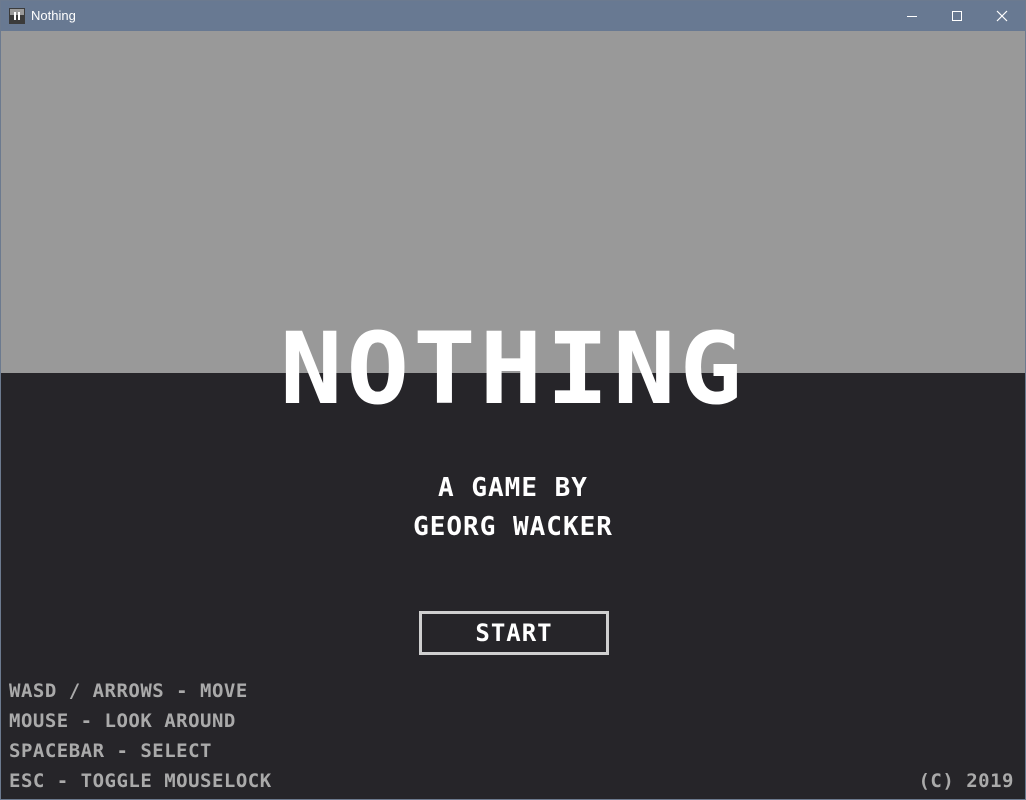 The image size is (1026, 800). I want to click on minimize-icon, so click(911, 16).